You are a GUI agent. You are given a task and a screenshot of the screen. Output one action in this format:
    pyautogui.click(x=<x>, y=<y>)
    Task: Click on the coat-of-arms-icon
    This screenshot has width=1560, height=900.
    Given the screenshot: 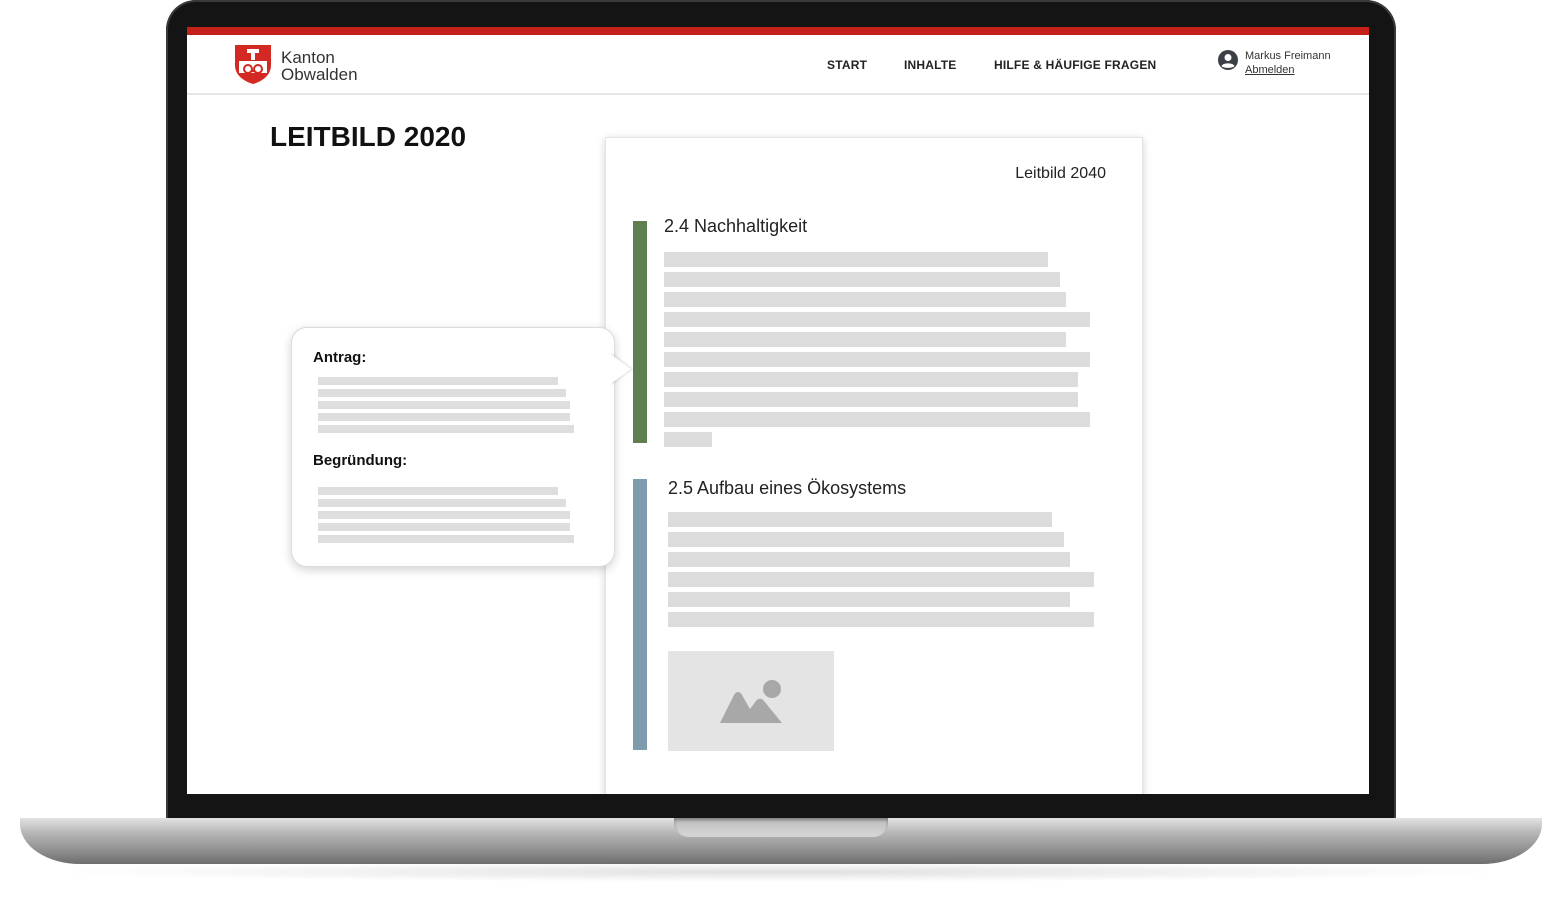 What is the action you would take?
    pyautogui.click(x=253, y=65)
    